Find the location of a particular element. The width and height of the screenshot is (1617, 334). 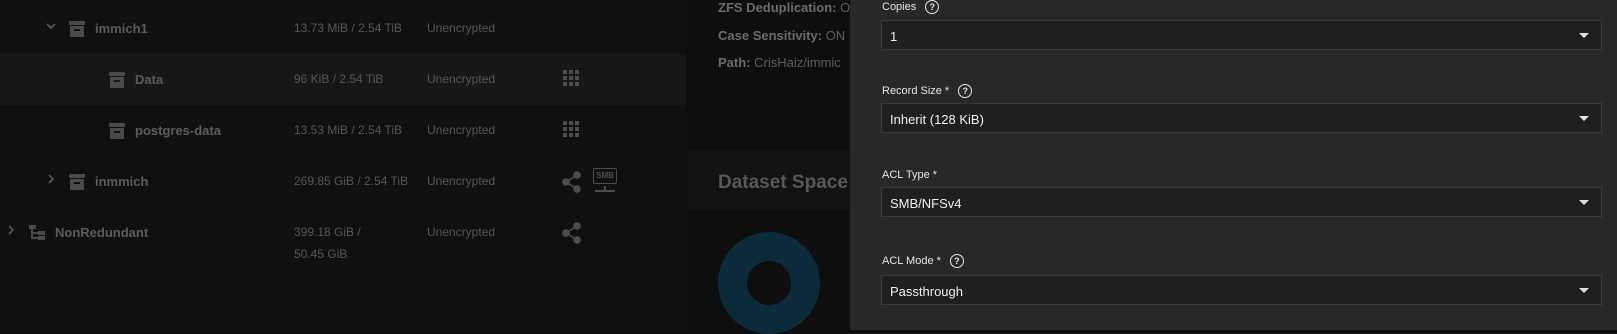

chevron-down-icon is located at coordinates (51, 26).